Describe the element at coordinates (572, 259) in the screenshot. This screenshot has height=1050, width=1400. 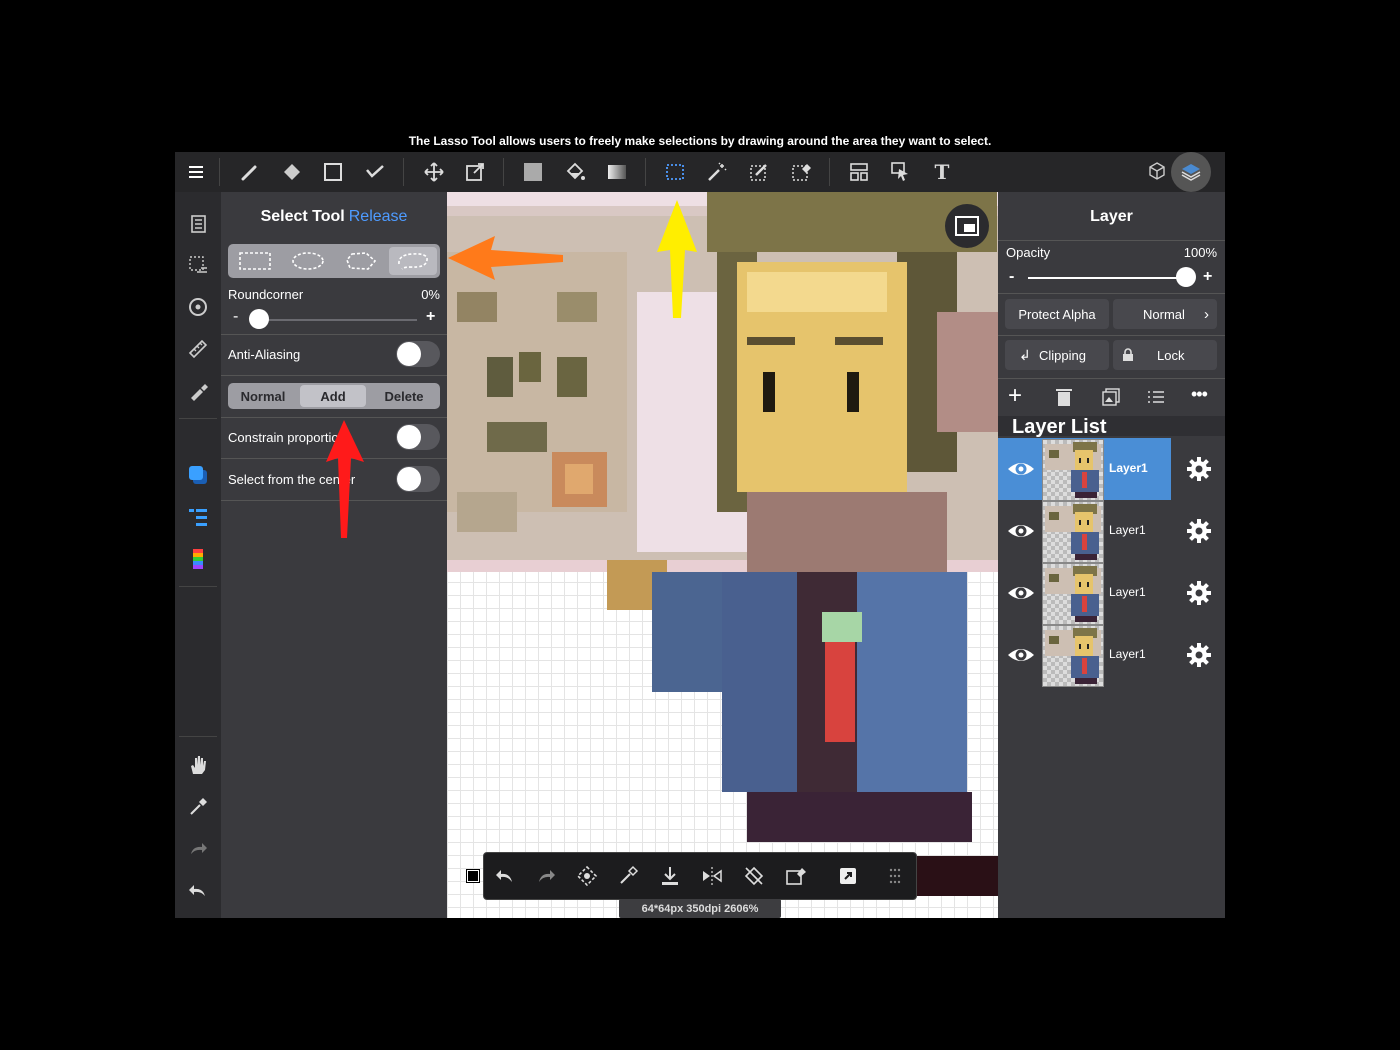
I see `annotation-arrows` at that location.